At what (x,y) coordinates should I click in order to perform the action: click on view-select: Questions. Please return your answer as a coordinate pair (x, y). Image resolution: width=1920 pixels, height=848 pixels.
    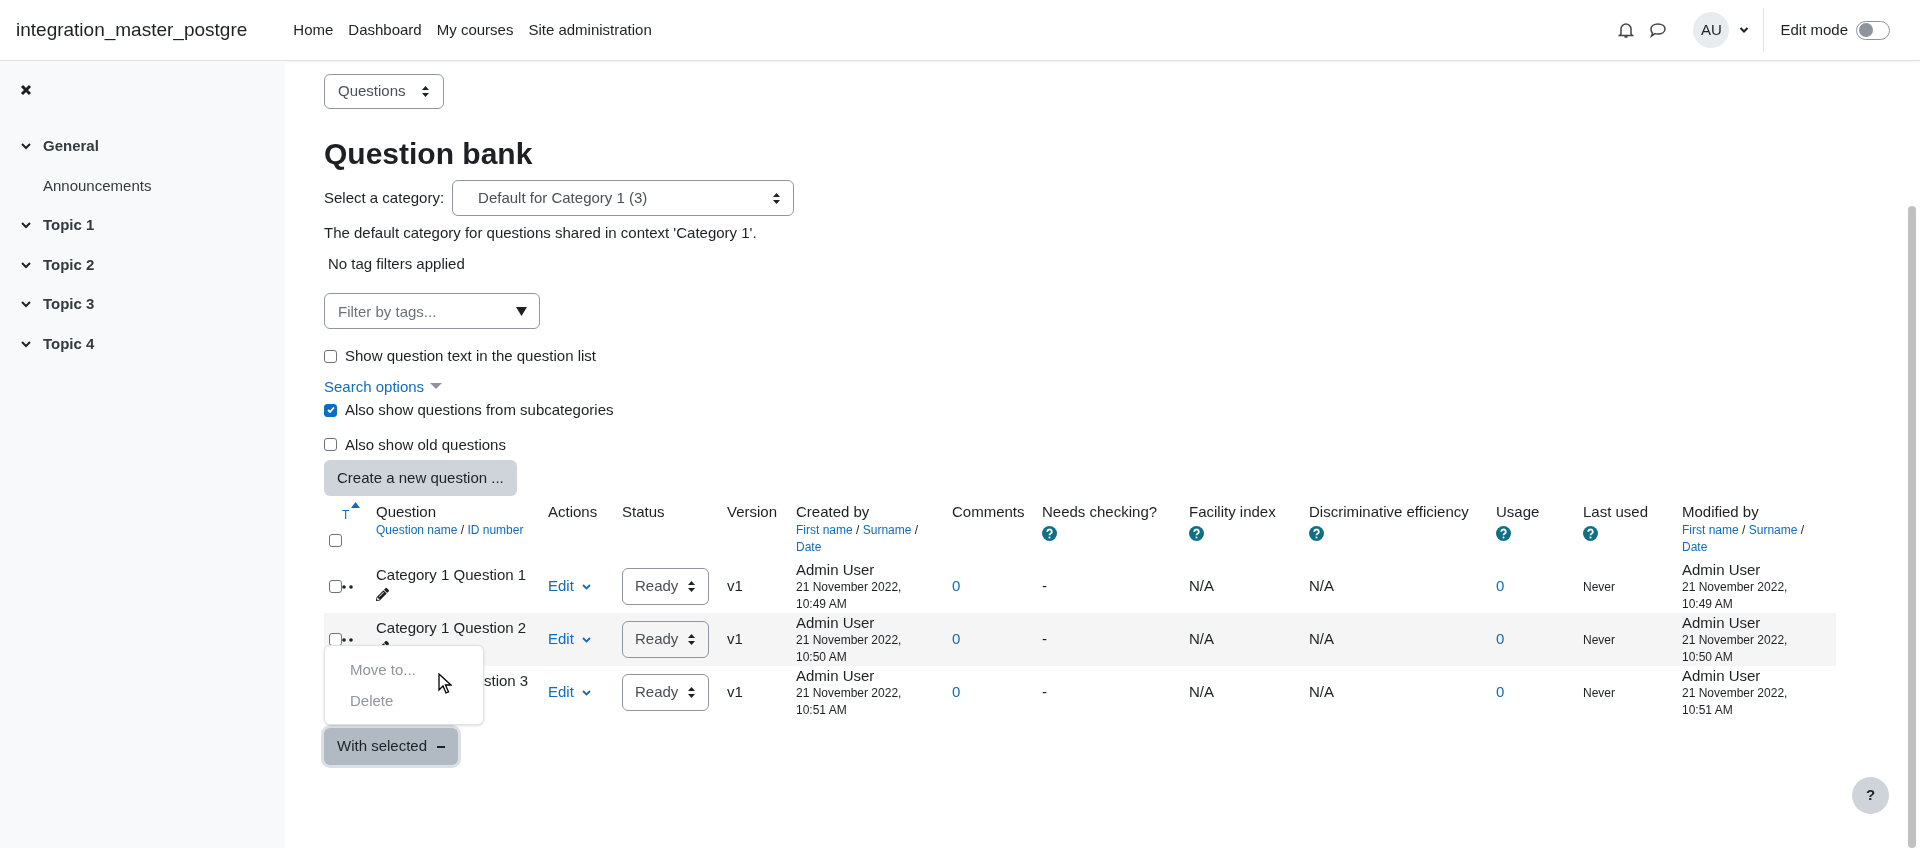
    Looking at the image, I should click on (384, 91).